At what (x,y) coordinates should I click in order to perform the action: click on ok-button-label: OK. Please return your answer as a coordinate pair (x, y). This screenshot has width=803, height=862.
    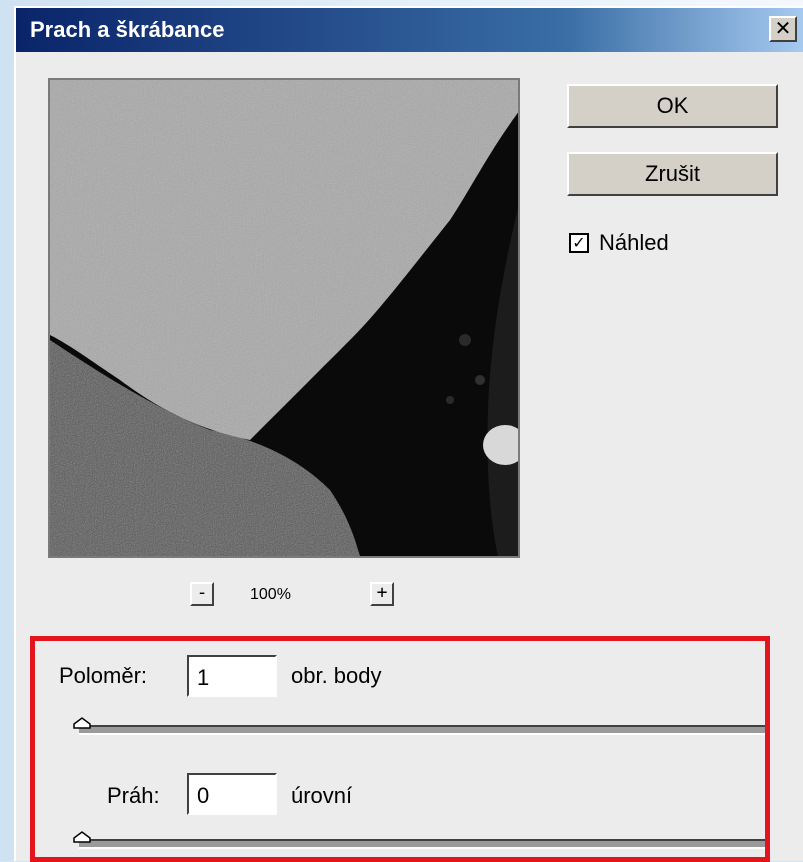
    Looking at the image, I should click on (672, 105).